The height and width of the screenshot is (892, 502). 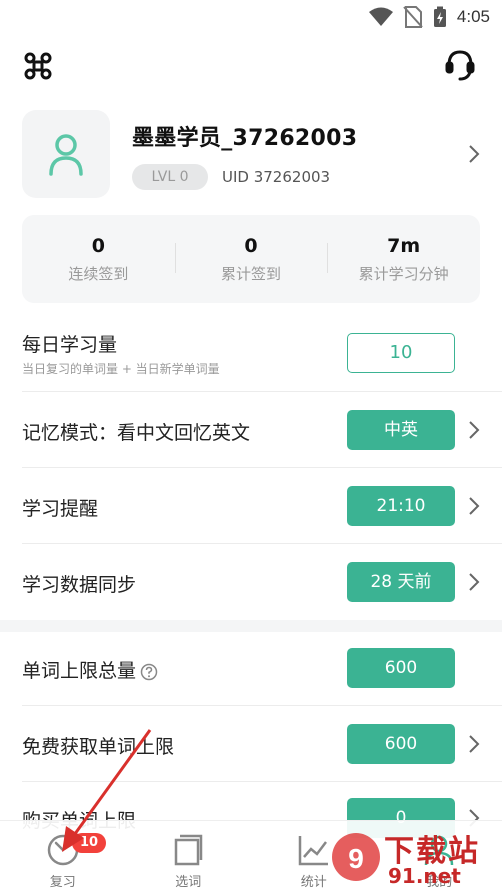 I want to click on top-bar, so click(x=251, y=66).